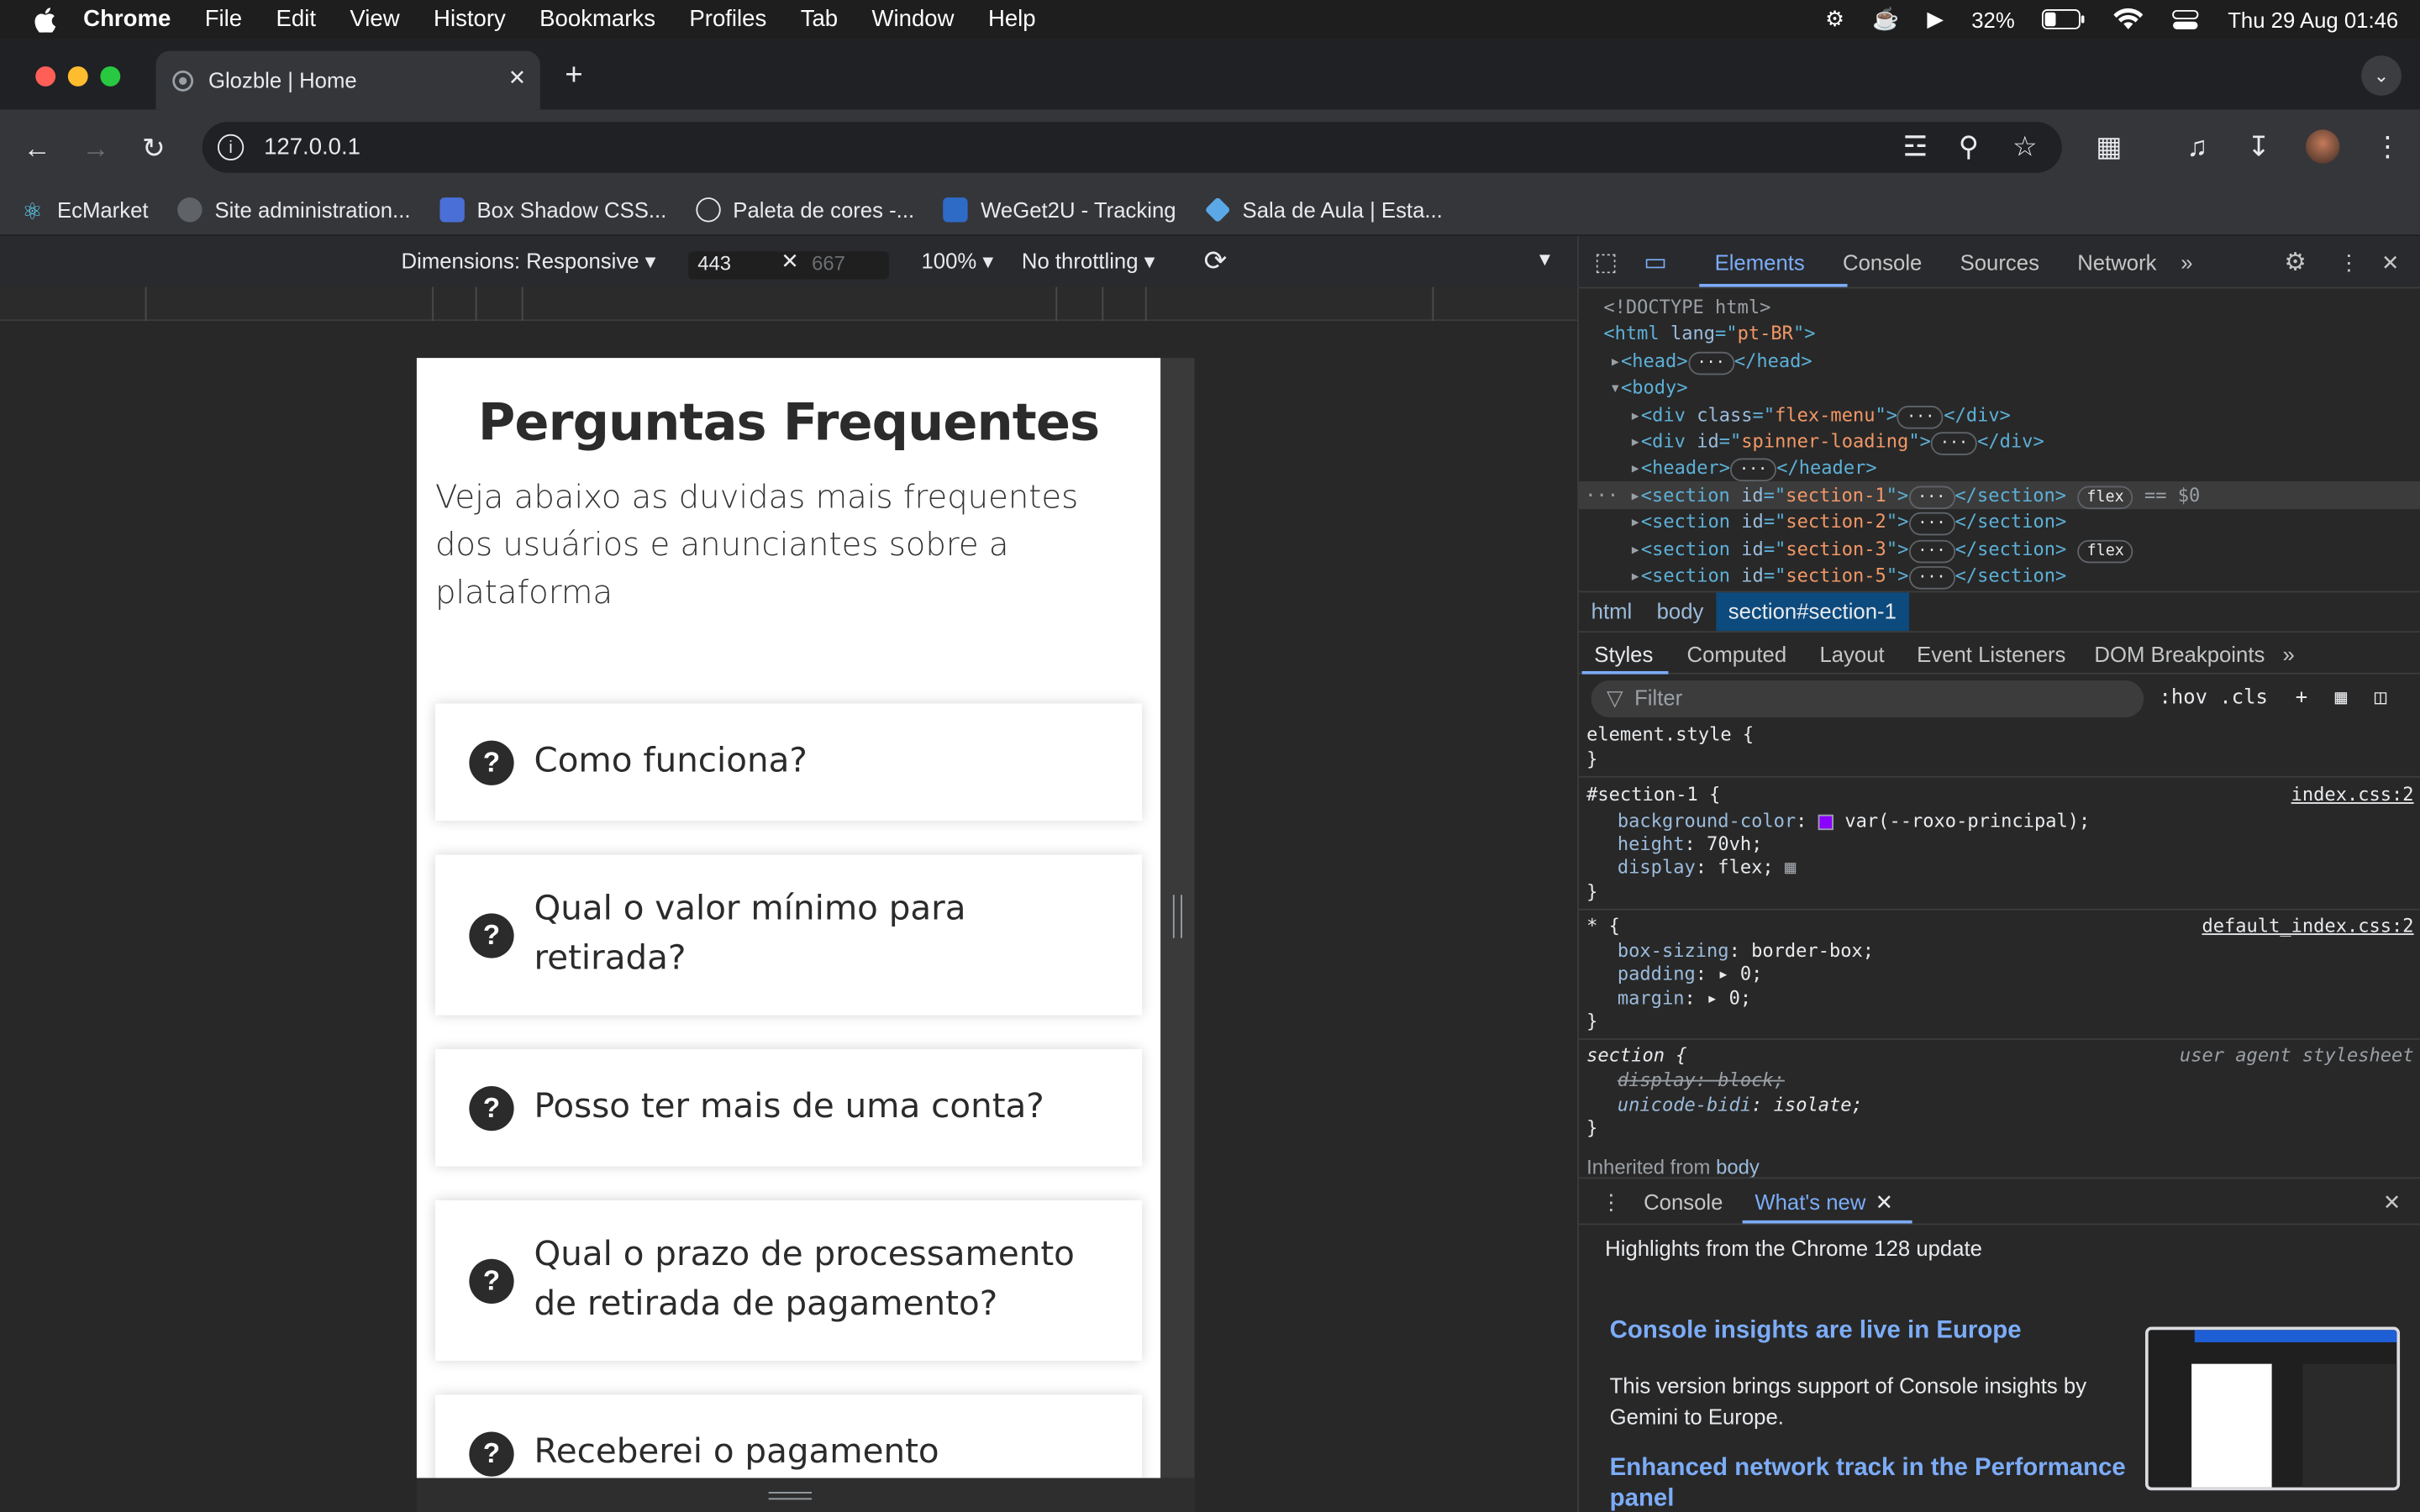 This screenshot has width=2420, height=1512. What do you see at coordinates (1636, 1056) in the screenshot?
I see `rule-section-selector: section {` at bounding box center [1636, 1056].